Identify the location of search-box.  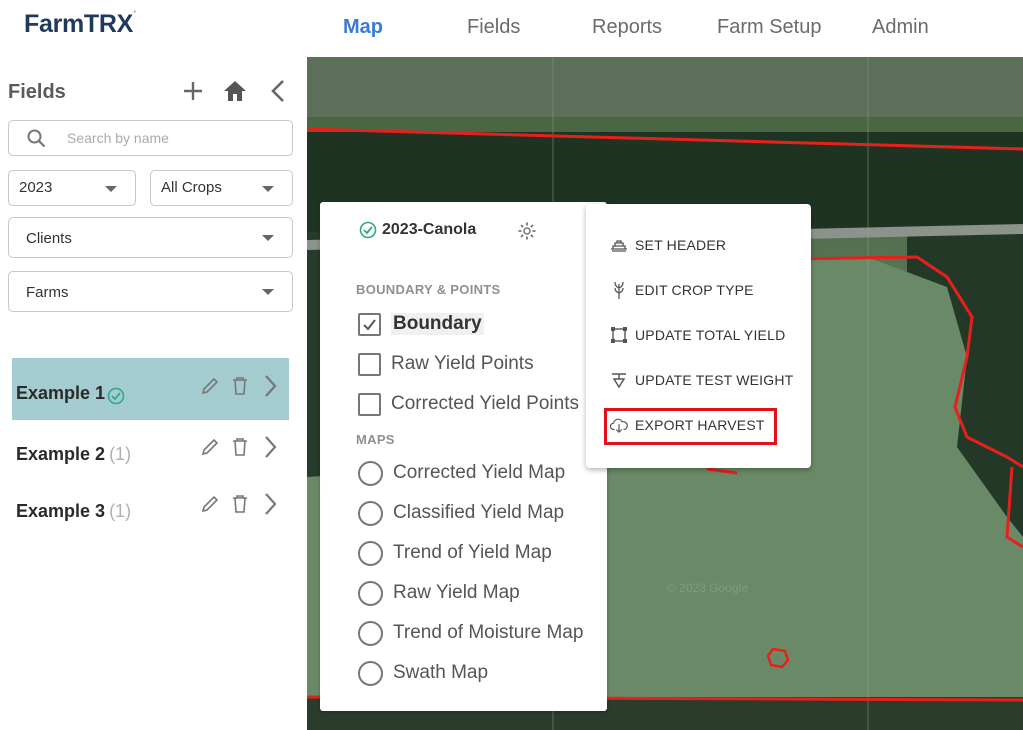
(150, 138).